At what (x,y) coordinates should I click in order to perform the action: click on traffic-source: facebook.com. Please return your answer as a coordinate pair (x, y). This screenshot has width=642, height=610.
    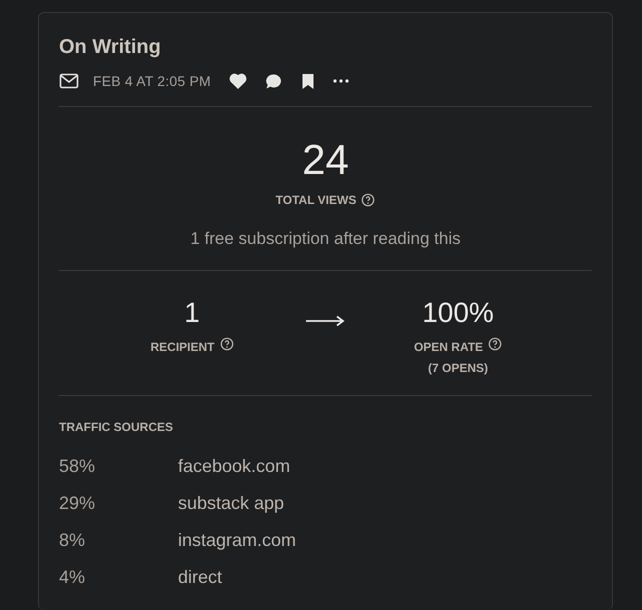
    Looking at the image, I should click on (234, 466).